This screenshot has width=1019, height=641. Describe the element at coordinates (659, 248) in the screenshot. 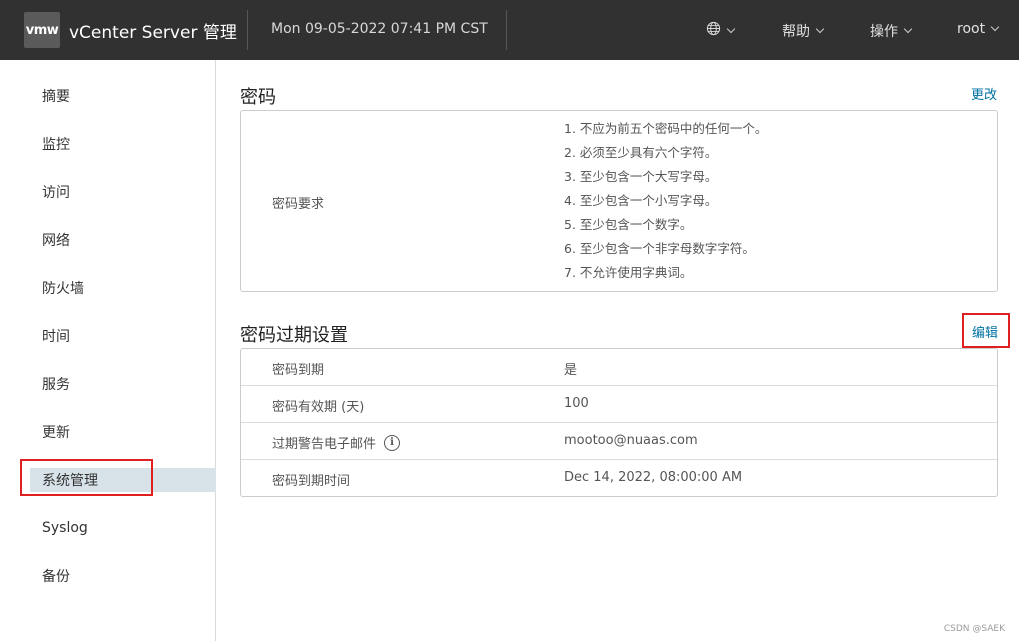

I see `requirement-item: 6. 至少包含一个非字母数字字符。` at that location.